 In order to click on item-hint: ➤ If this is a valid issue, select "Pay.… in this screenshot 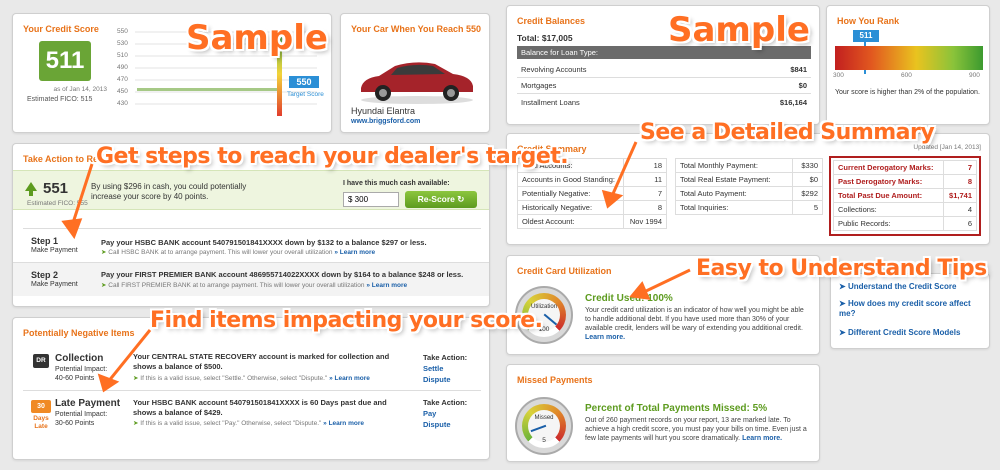, I will do `click(248, 423)`.